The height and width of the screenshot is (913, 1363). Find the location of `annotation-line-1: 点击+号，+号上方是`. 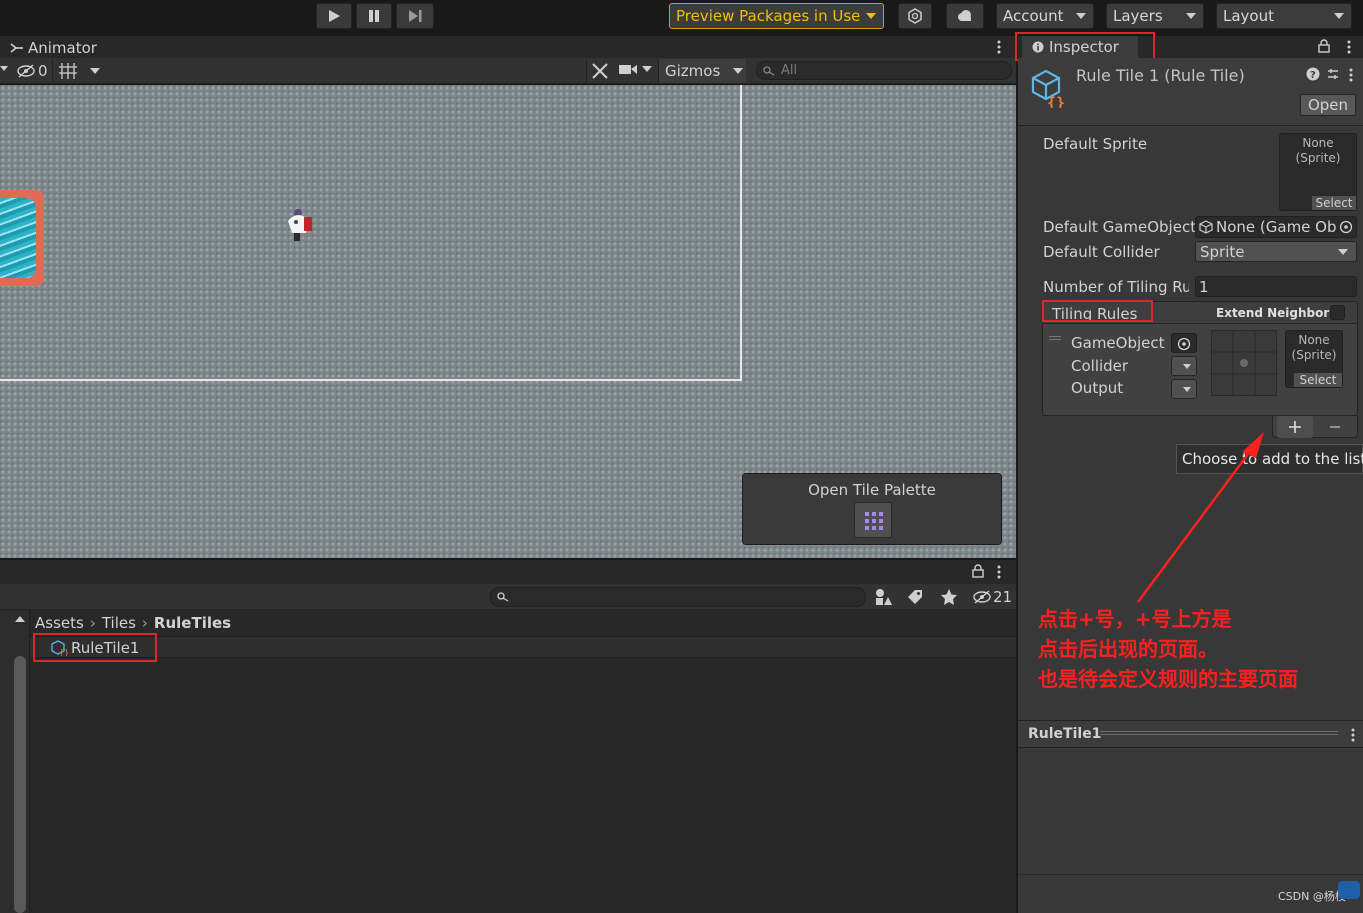

annotation-line-1: 点击+号，+号上方是 is located at coordinates (1135, 619).